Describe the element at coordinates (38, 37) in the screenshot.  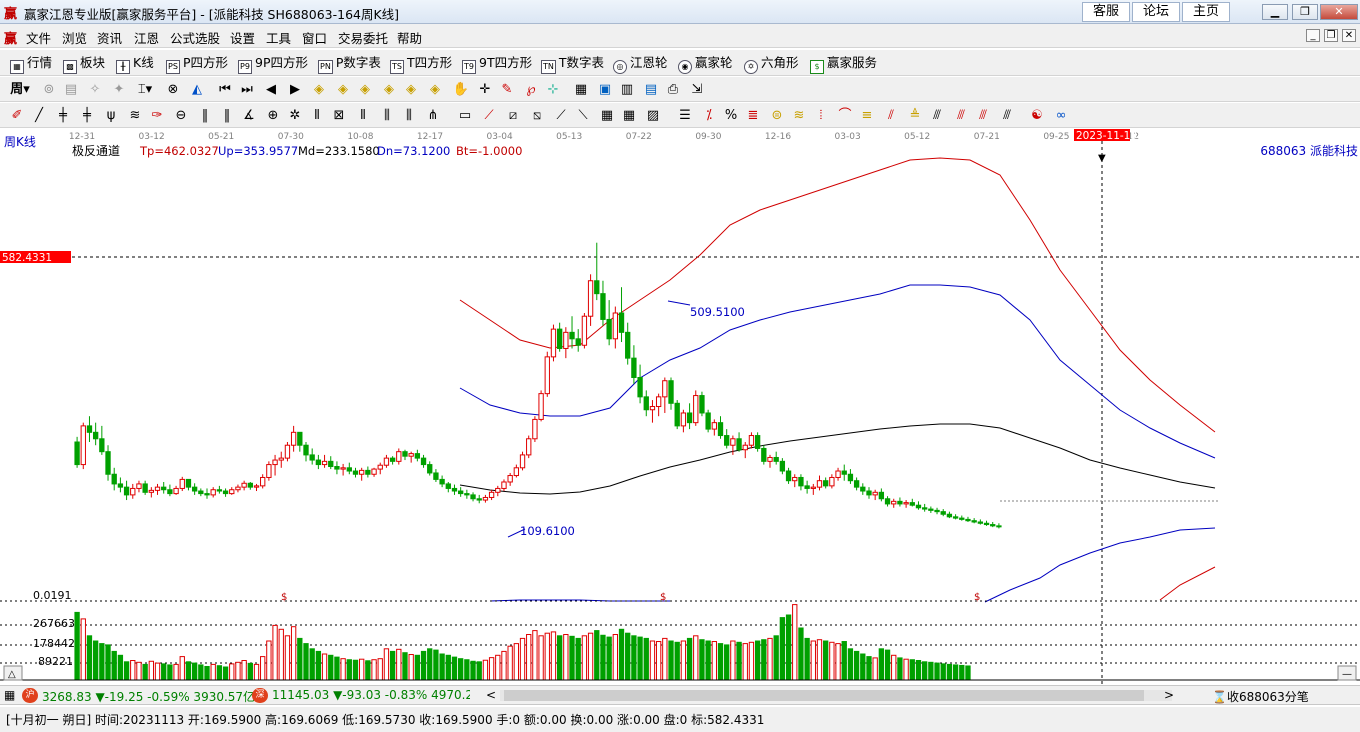
I see `menu-file: 文件` at that location.